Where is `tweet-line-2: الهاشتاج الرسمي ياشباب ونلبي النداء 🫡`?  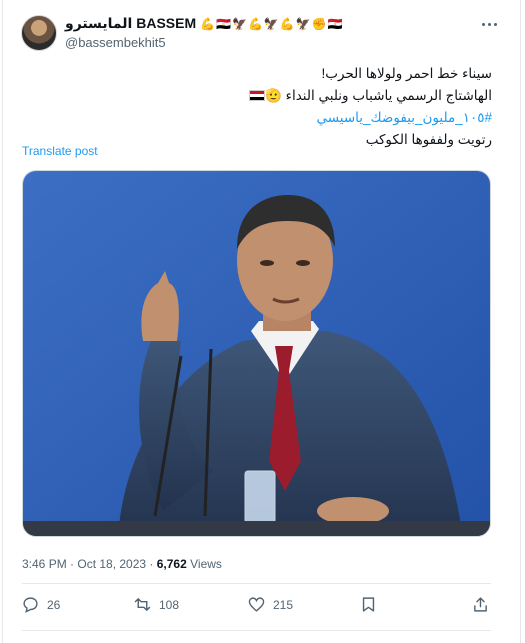 tweet-line-2: الهاشتاج الرسمي ياشباب ونلبي النداء 🫡 is located at coordinates (262, 96).